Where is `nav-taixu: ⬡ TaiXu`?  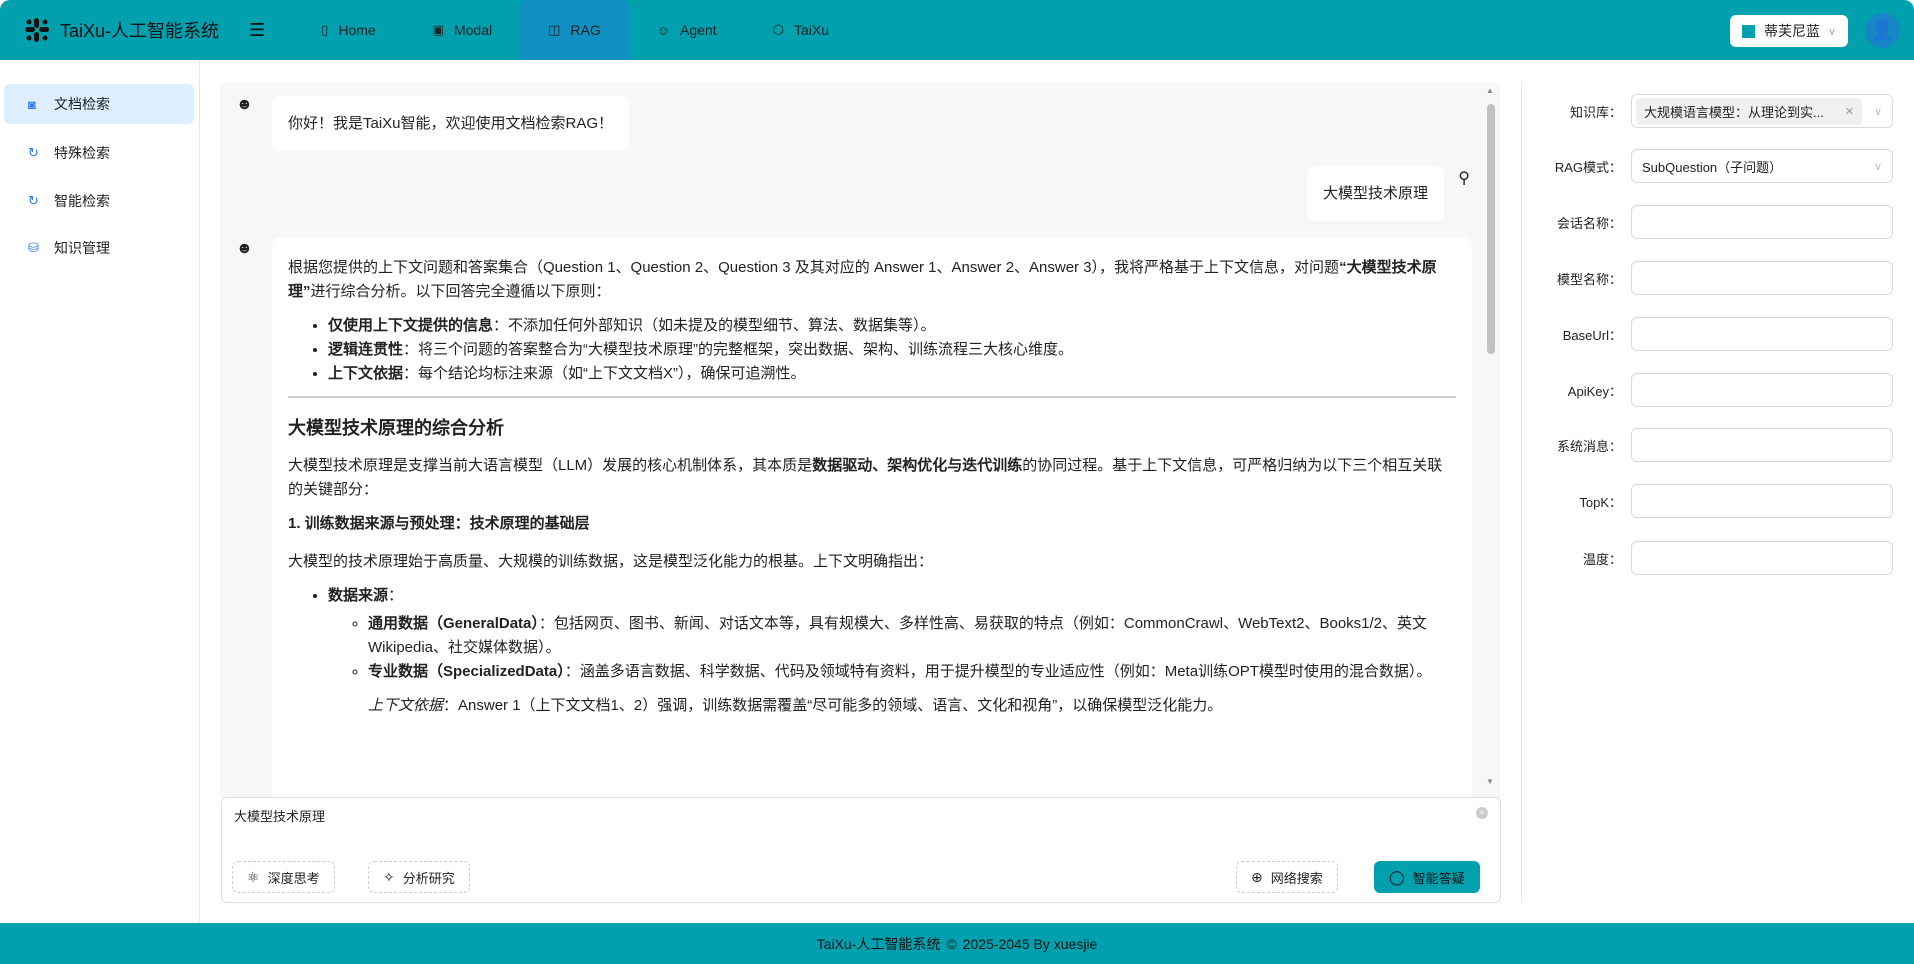 nav-taixu: ⬡ TaiXu is located at coordinates (801, 30).